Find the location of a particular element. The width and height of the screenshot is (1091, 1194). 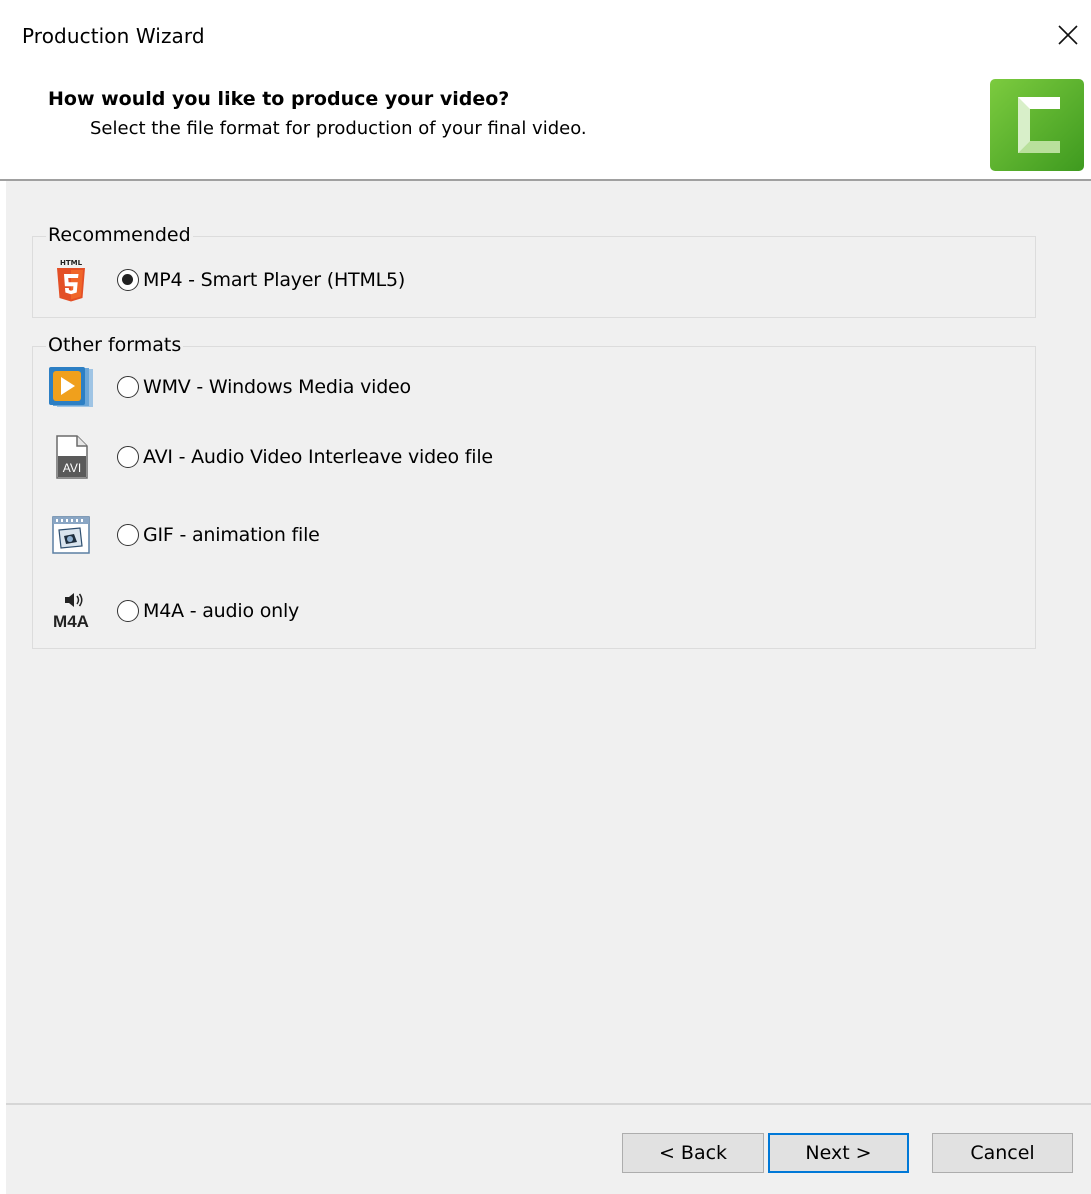

m4a-label: M4A - audio only is located at coordinates (221, 611).